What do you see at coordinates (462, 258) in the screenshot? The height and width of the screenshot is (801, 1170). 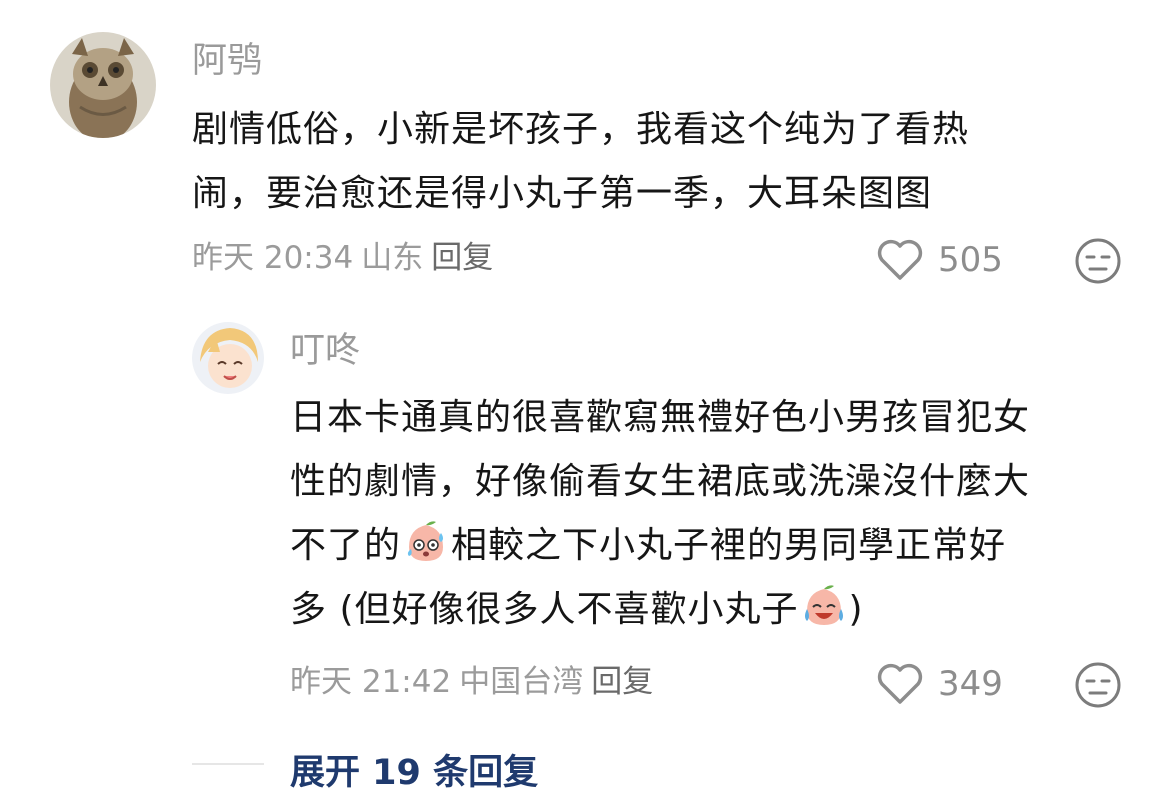 I see `reply-button: 回复` at bounding box center [462, 258].